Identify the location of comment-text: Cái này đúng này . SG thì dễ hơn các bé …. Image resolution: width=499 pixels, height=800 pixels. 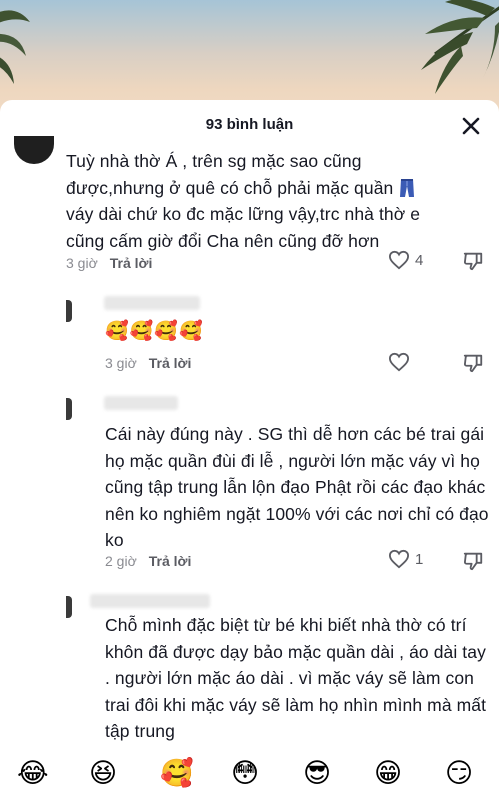
(297, 487).